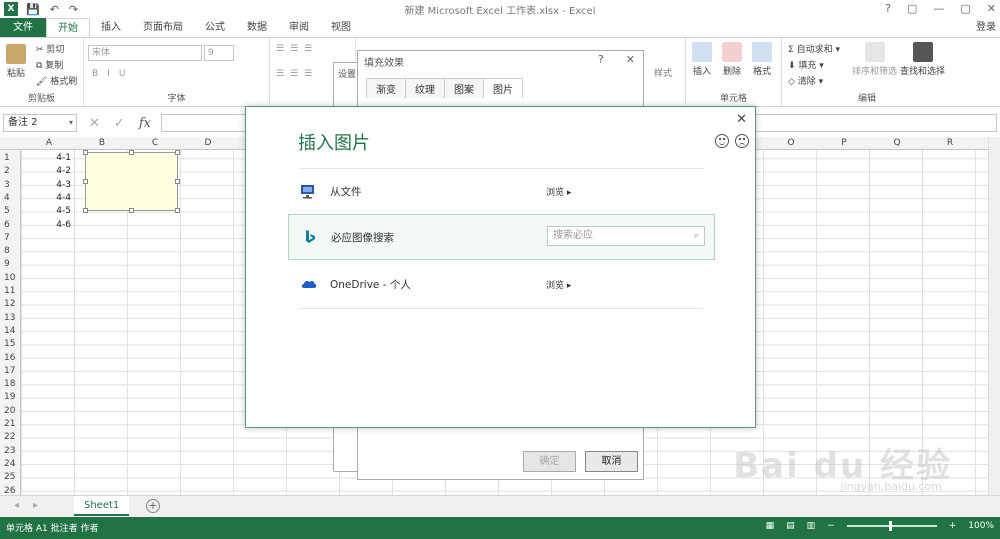 The height and width of the screenshot is (539, 1000). Describe the element at coordinates (988, 27) in the screenshot. I see `login-link: 登录` at that location.